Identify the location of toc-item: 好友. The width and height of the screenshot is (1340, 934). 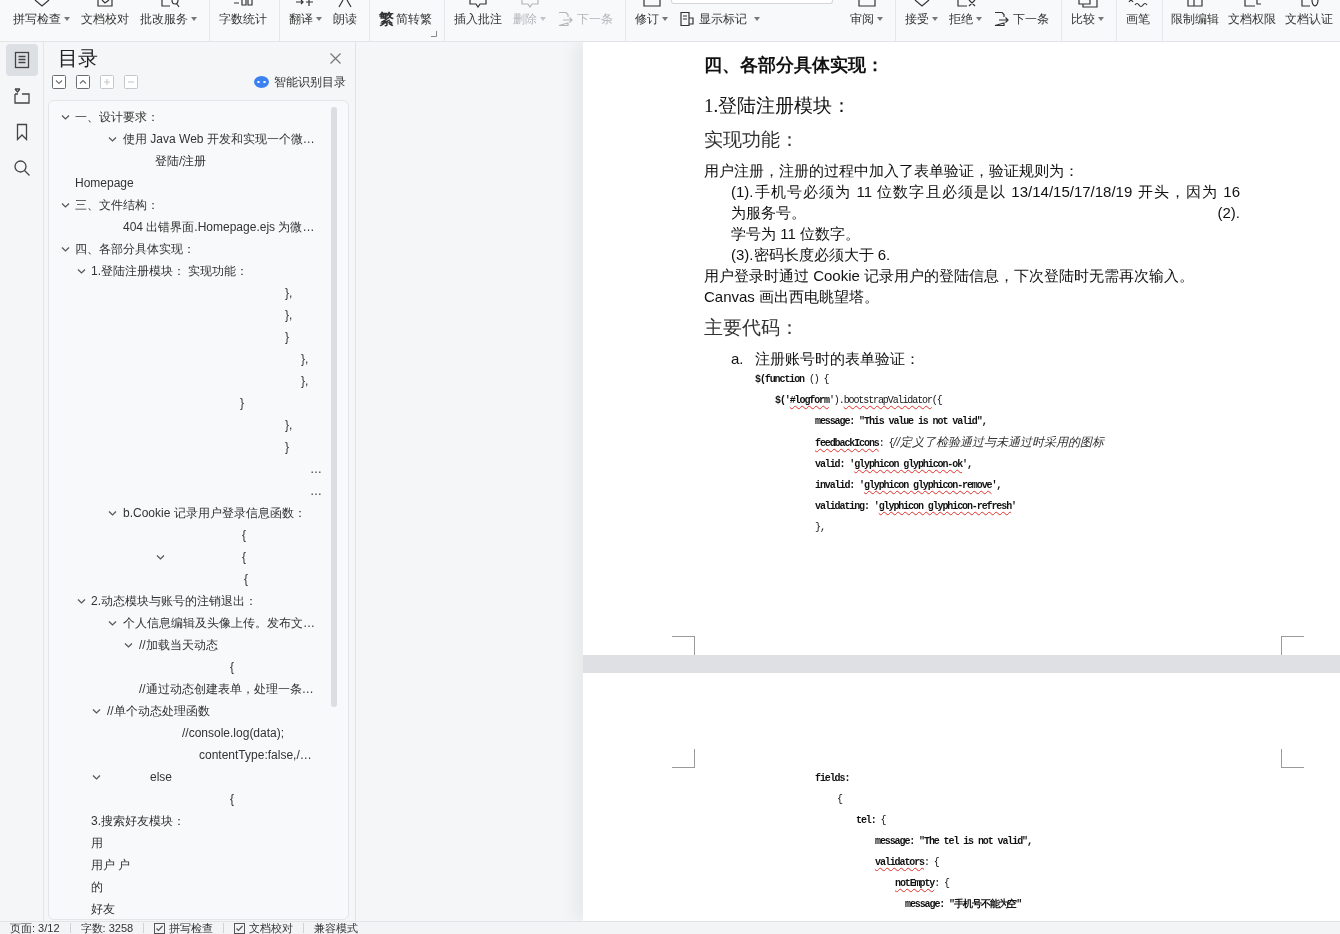
(103, 909).